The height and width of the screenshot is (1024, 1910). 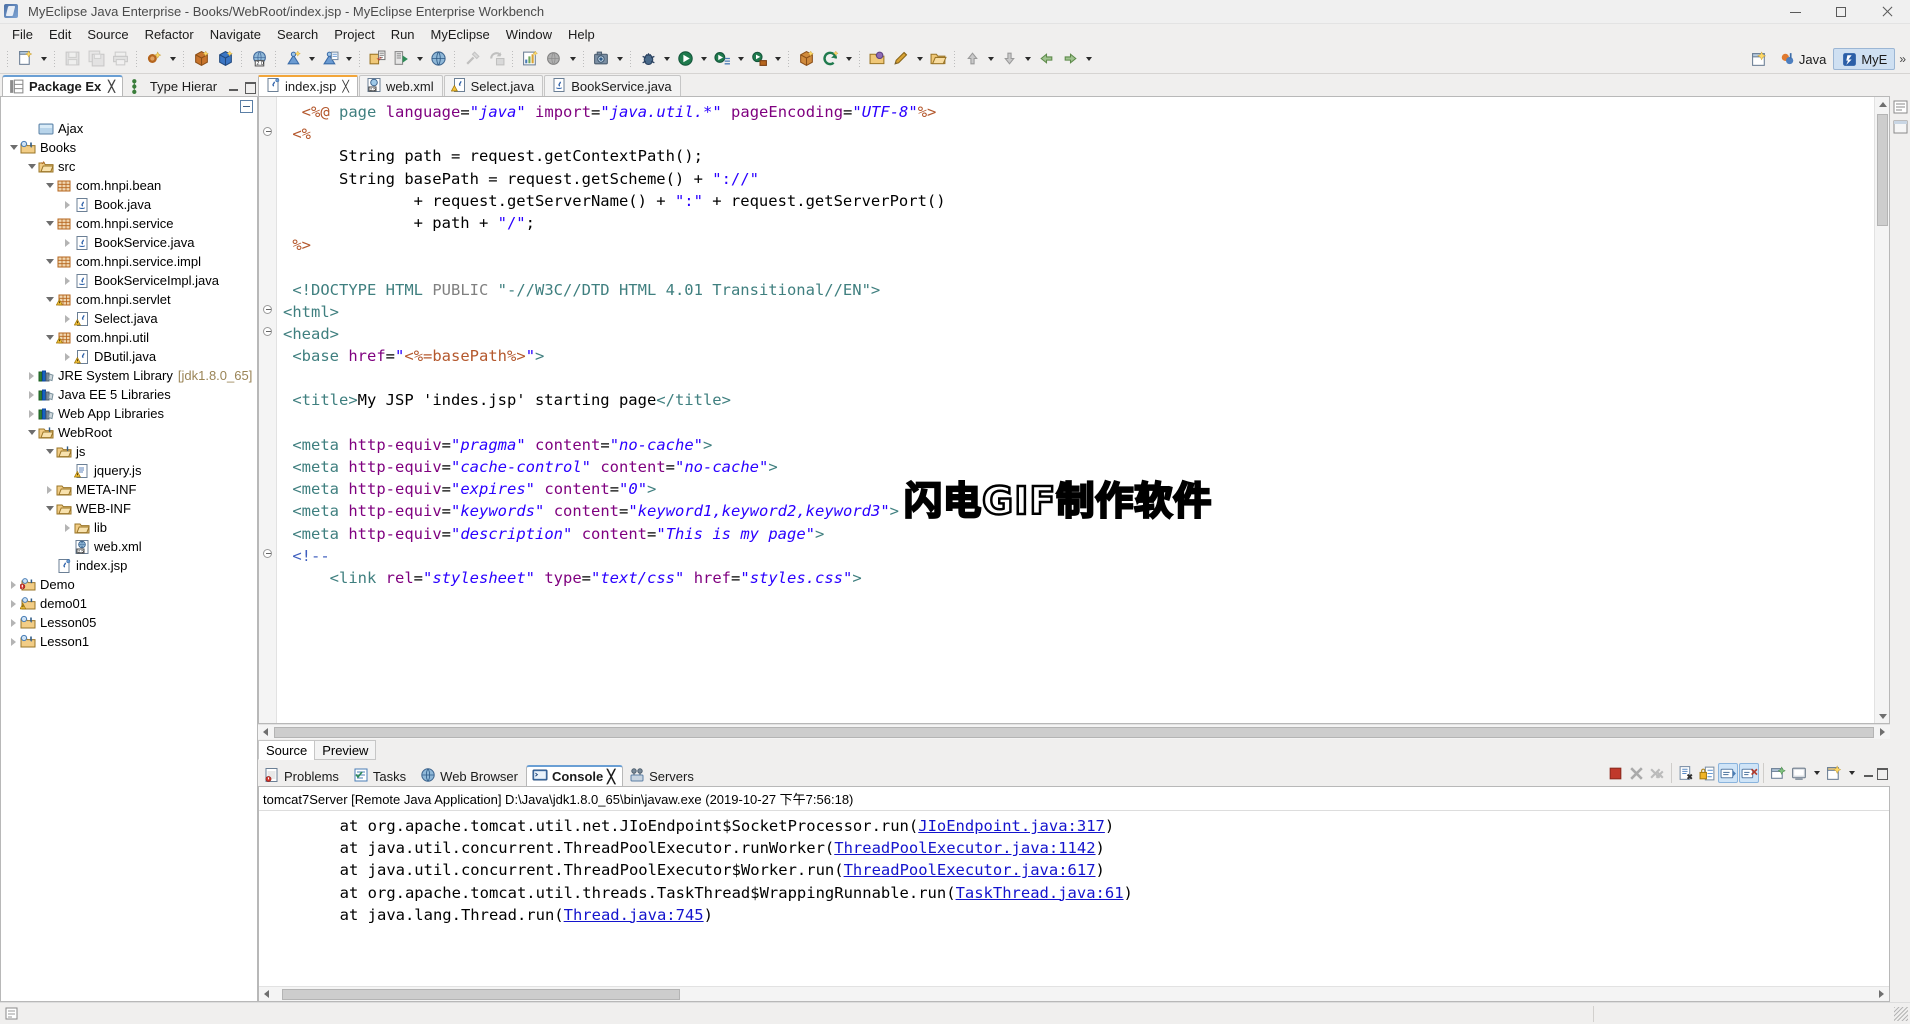 What do you see at coordinates (703, 59) in the screenshot?
I see `run-button-dropdown-arrow-icon` at bounding box center [703, 59].